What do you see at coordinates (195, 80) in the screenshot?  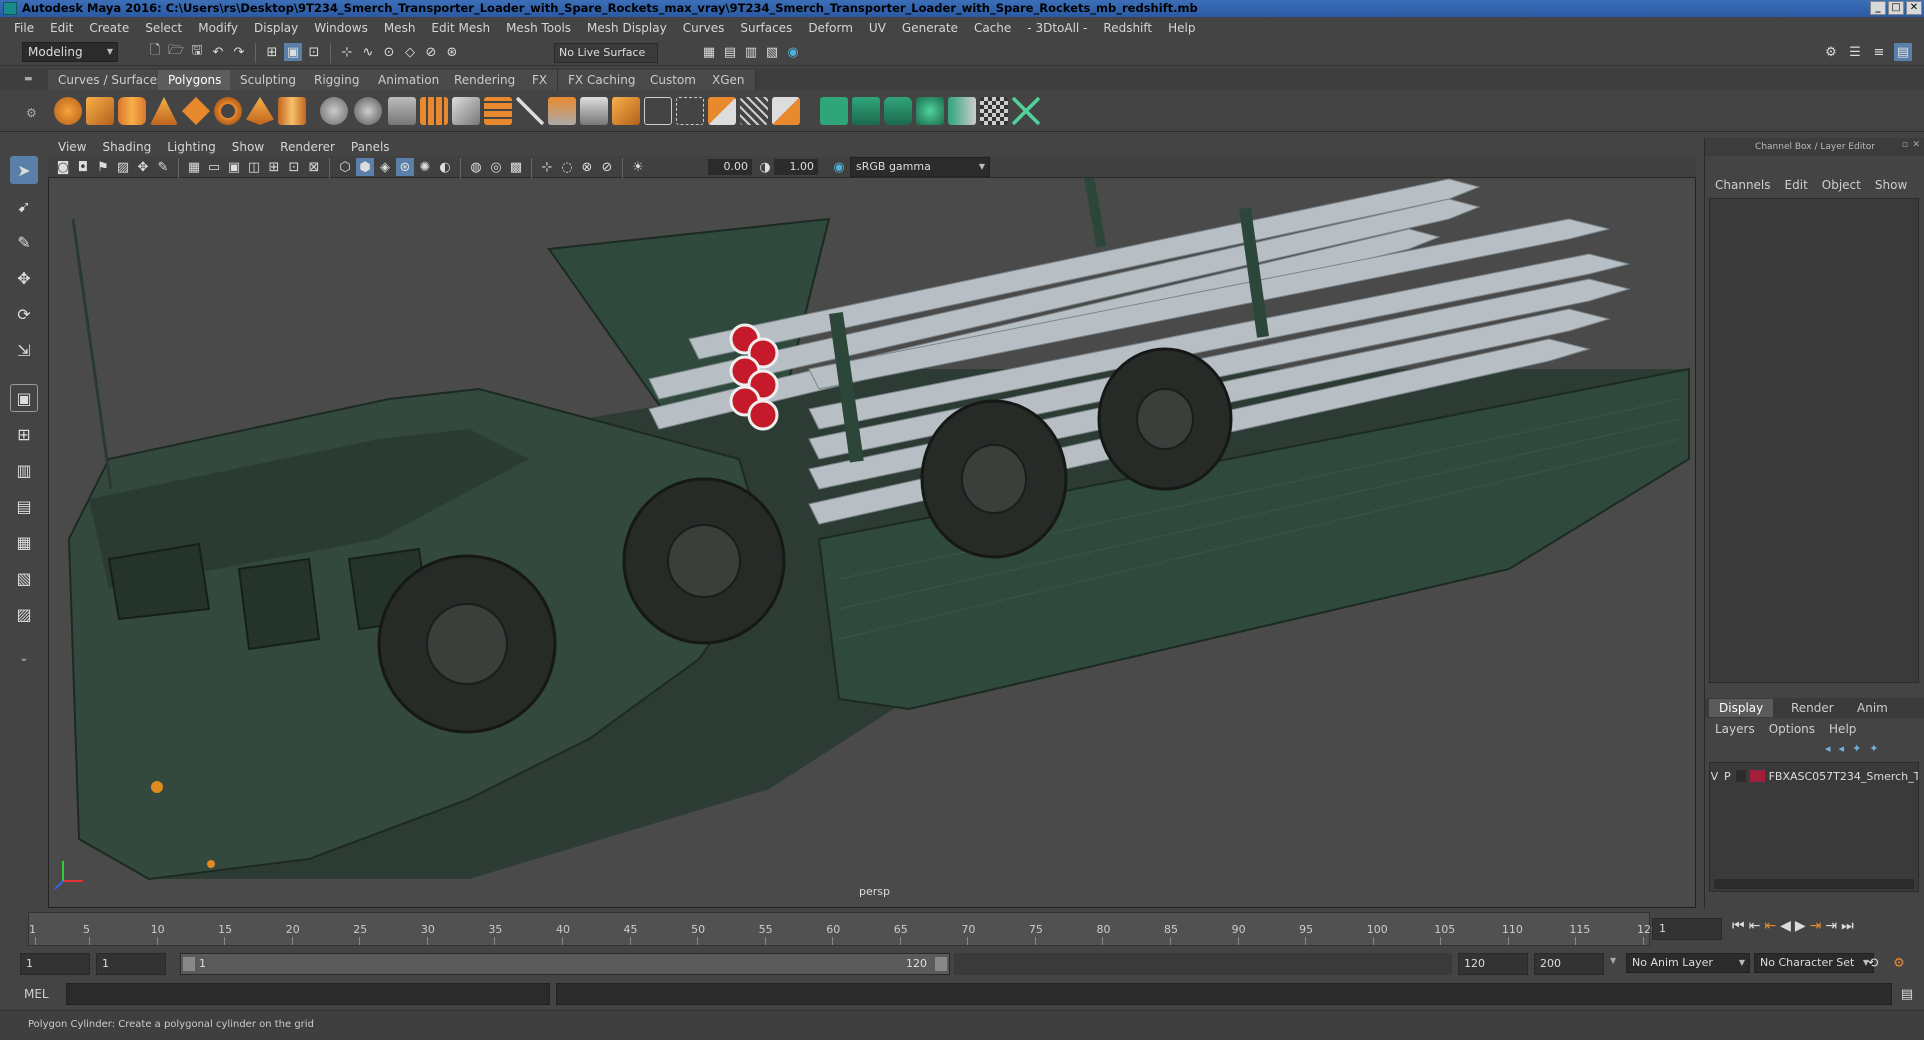 I see `tab-polygons: Polygons` at bounding box center [195, 80].